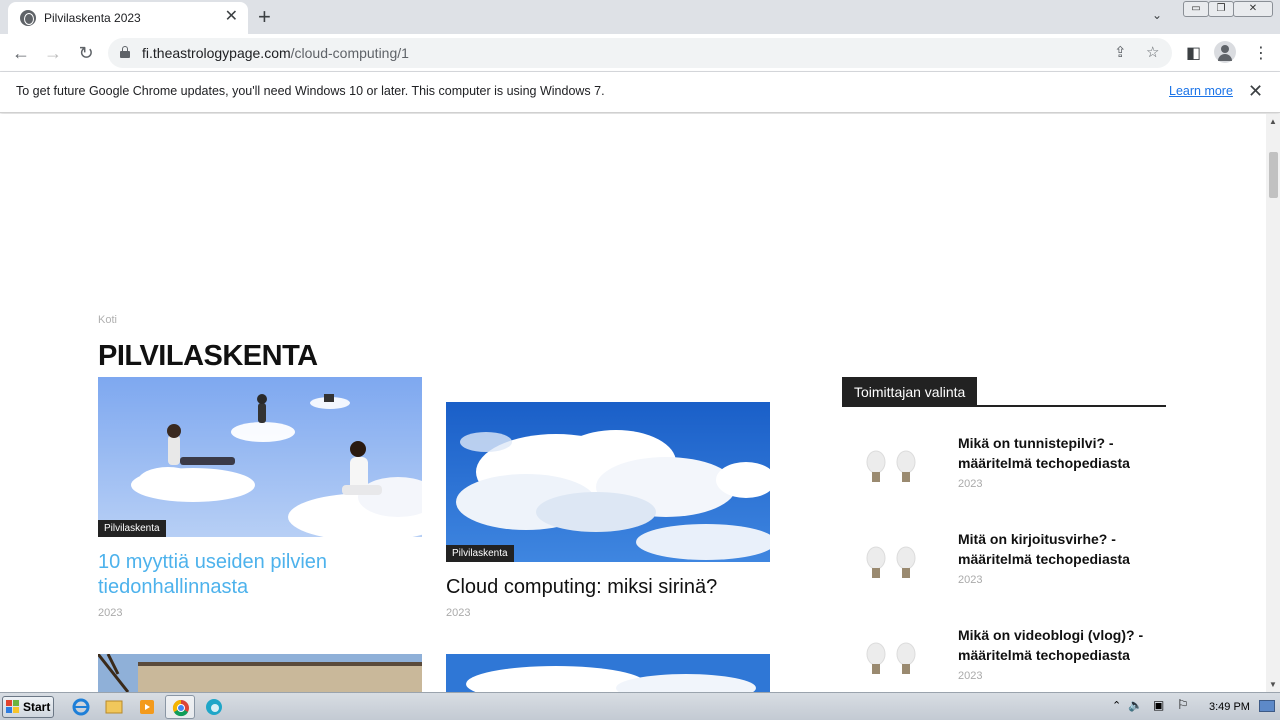 The height and width of the screenshot is (725, 1280). Describe the element at coordinates (1273, 175) in the screenshot. I see `scrollbar-thumb` at that location.